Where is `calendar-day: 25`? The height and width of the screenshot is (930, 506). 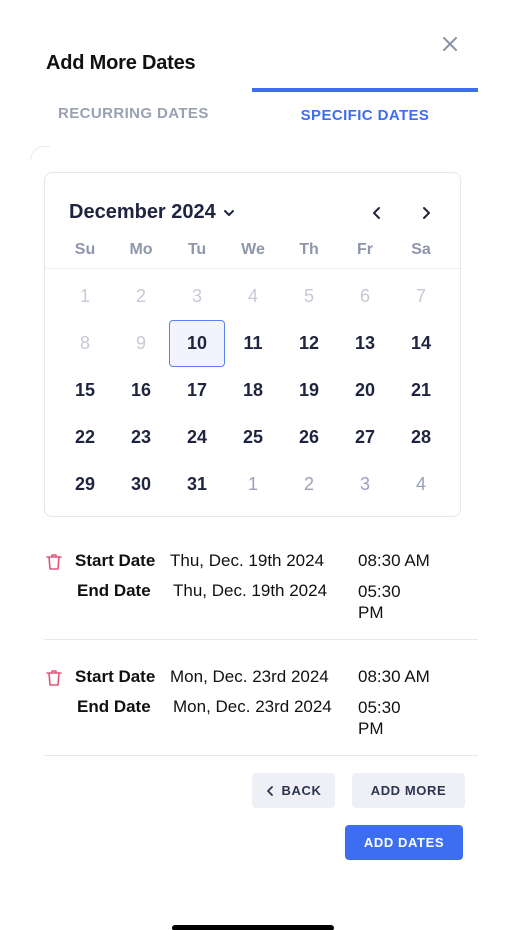
calendar-day: 25 is located at coordinates (253, 437).